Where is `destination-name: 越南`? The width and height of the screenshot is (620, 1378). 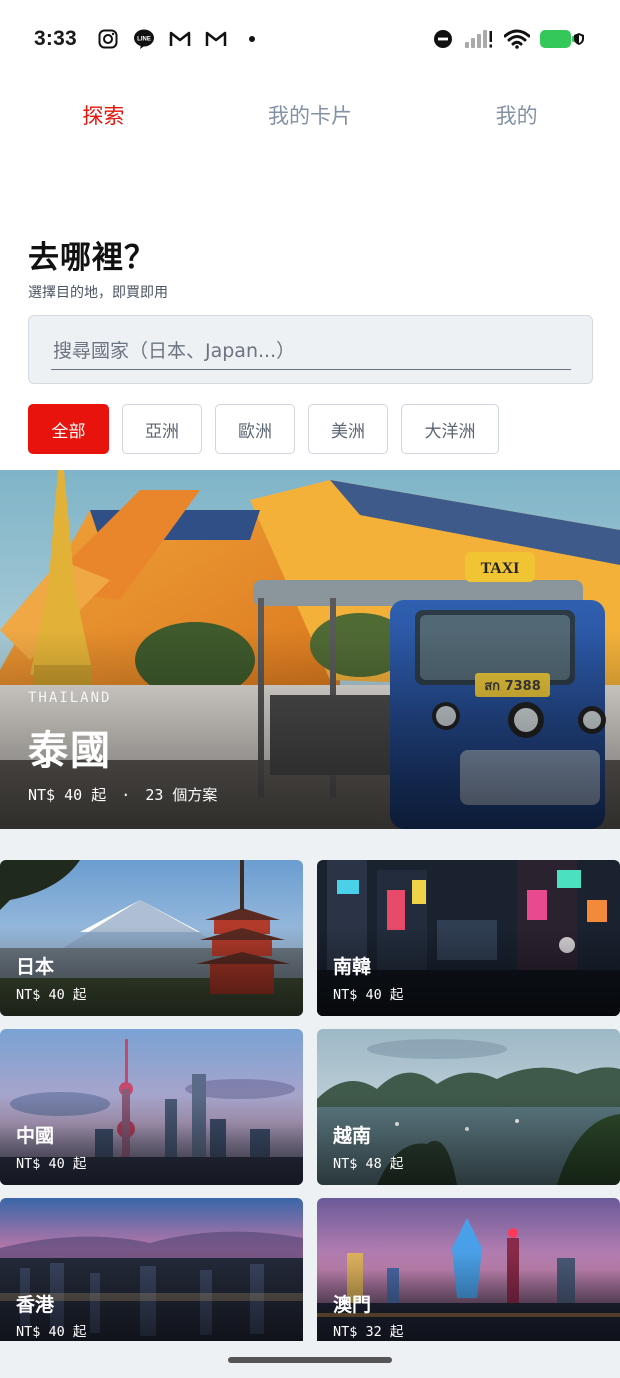 destination-name: 越南 is located at coordinates (352, 1136).